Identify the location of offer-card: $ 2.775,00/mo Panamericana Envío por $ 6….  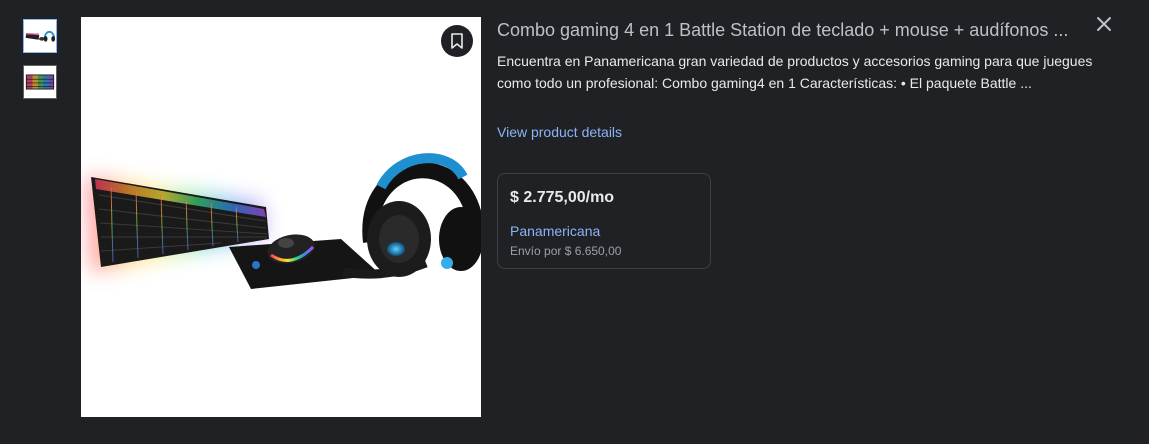
(604, 221).